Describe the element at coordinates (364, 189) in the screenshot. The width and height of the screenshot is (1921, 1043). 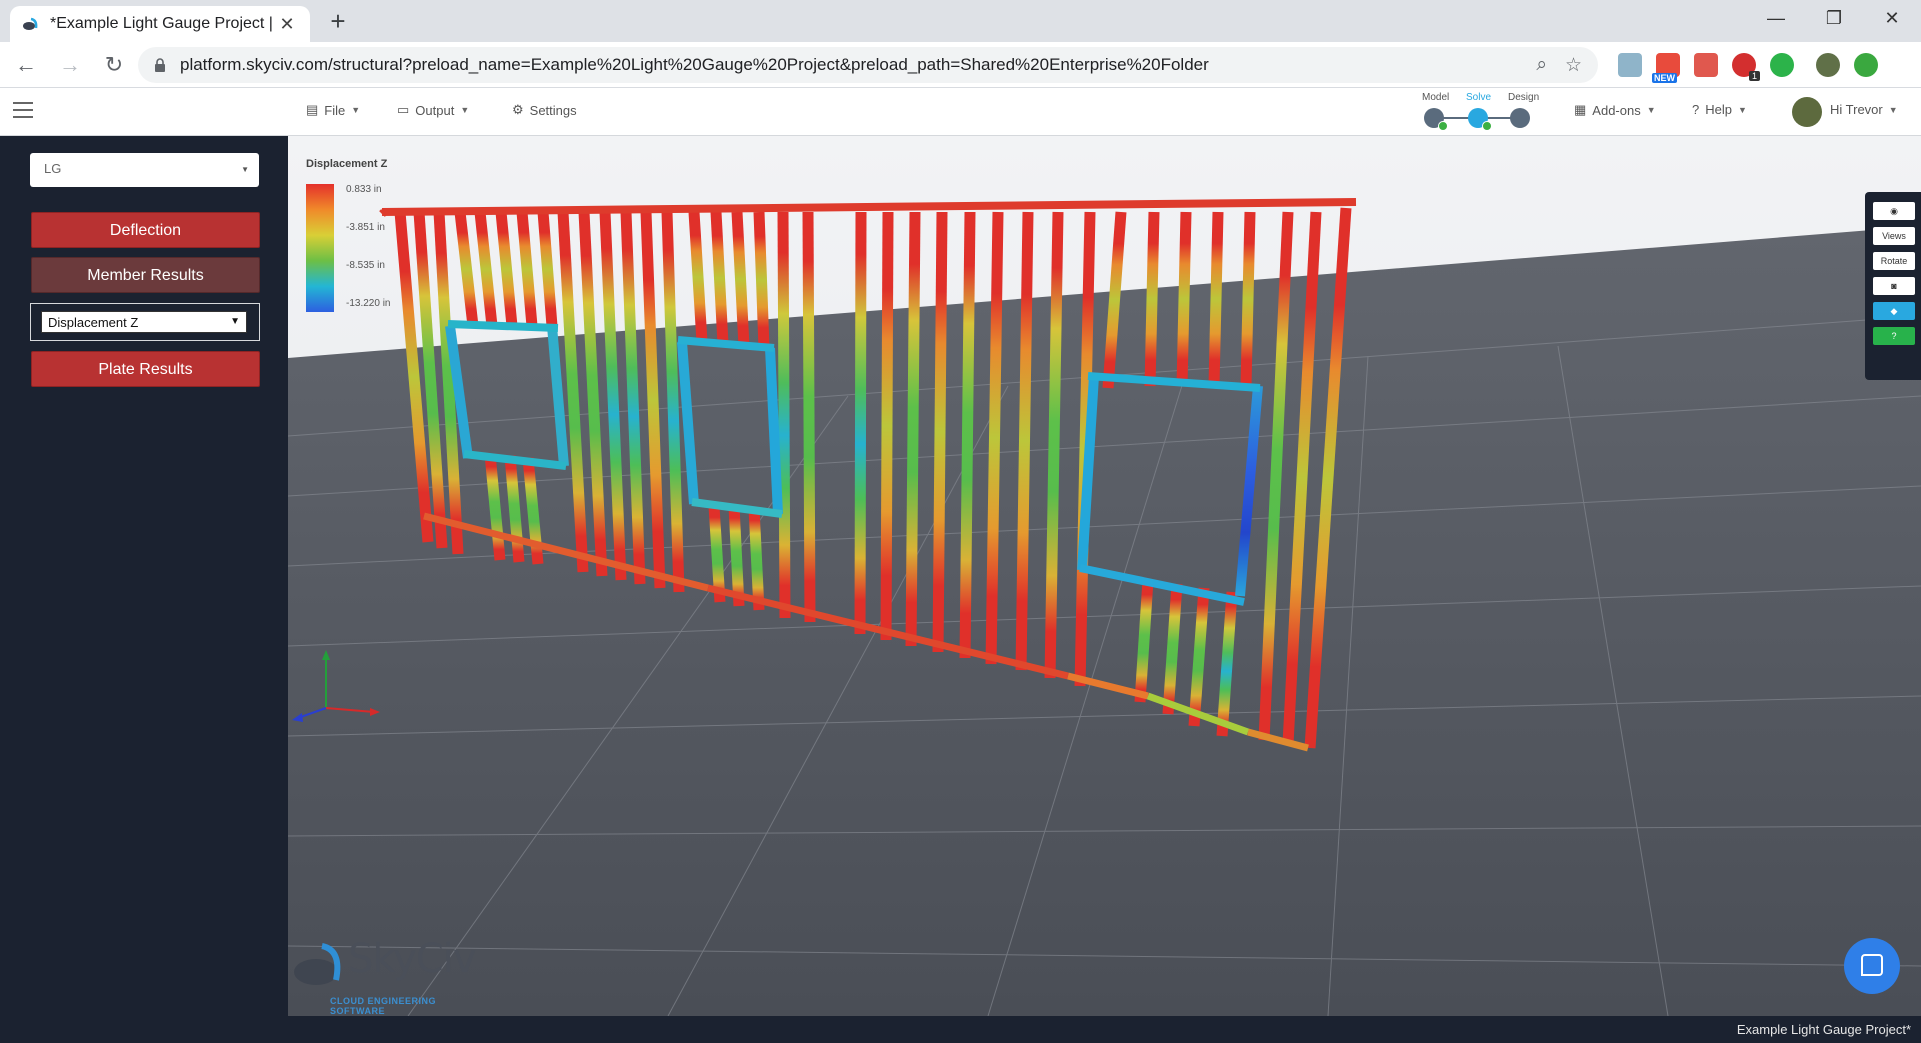
I see `legend-max-label: 0.833 in` at that location.